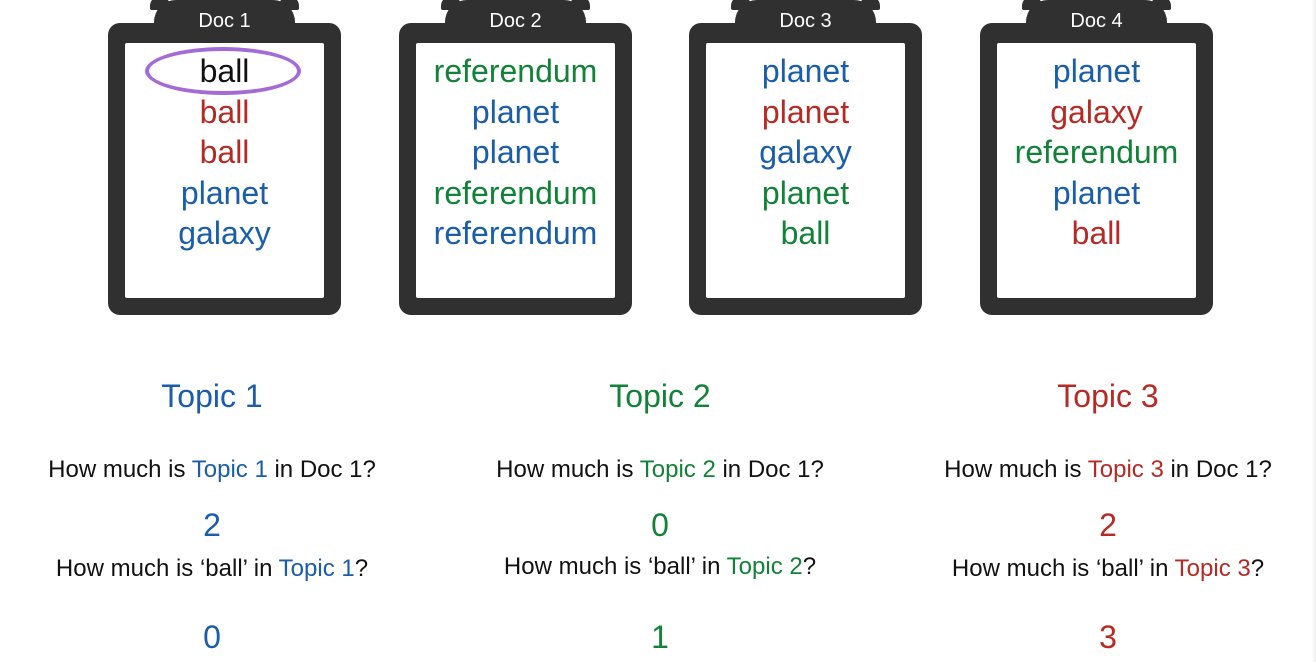  I want to click on question-topic-in-doc: How much is Topic 3 in Doc 1?, so click(1107, 470).